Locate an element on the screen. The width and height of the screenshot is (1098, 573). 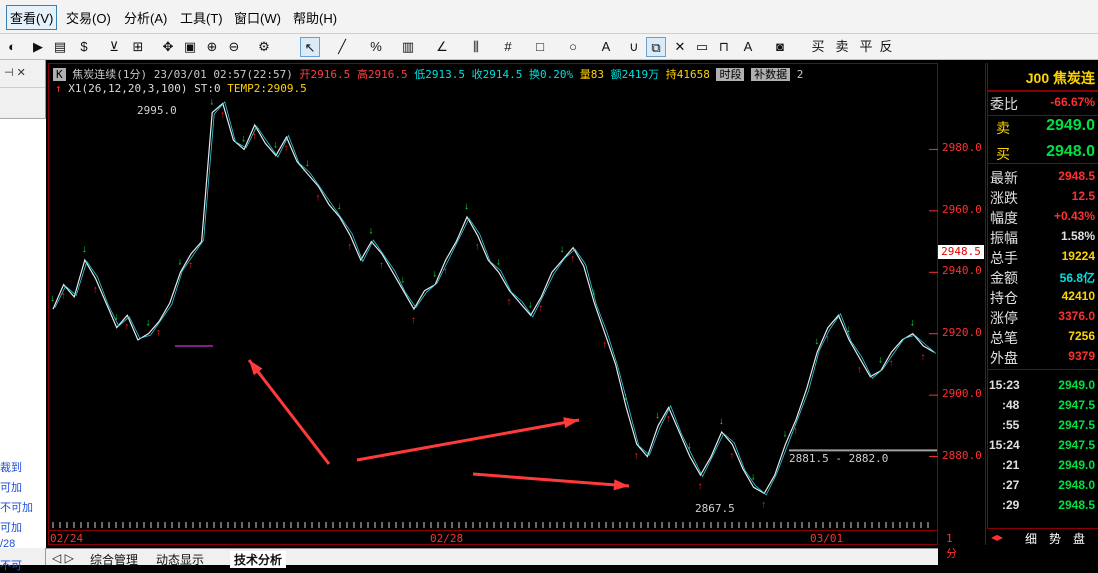
sell-button: 卖 is located at coordinates (842, 47).